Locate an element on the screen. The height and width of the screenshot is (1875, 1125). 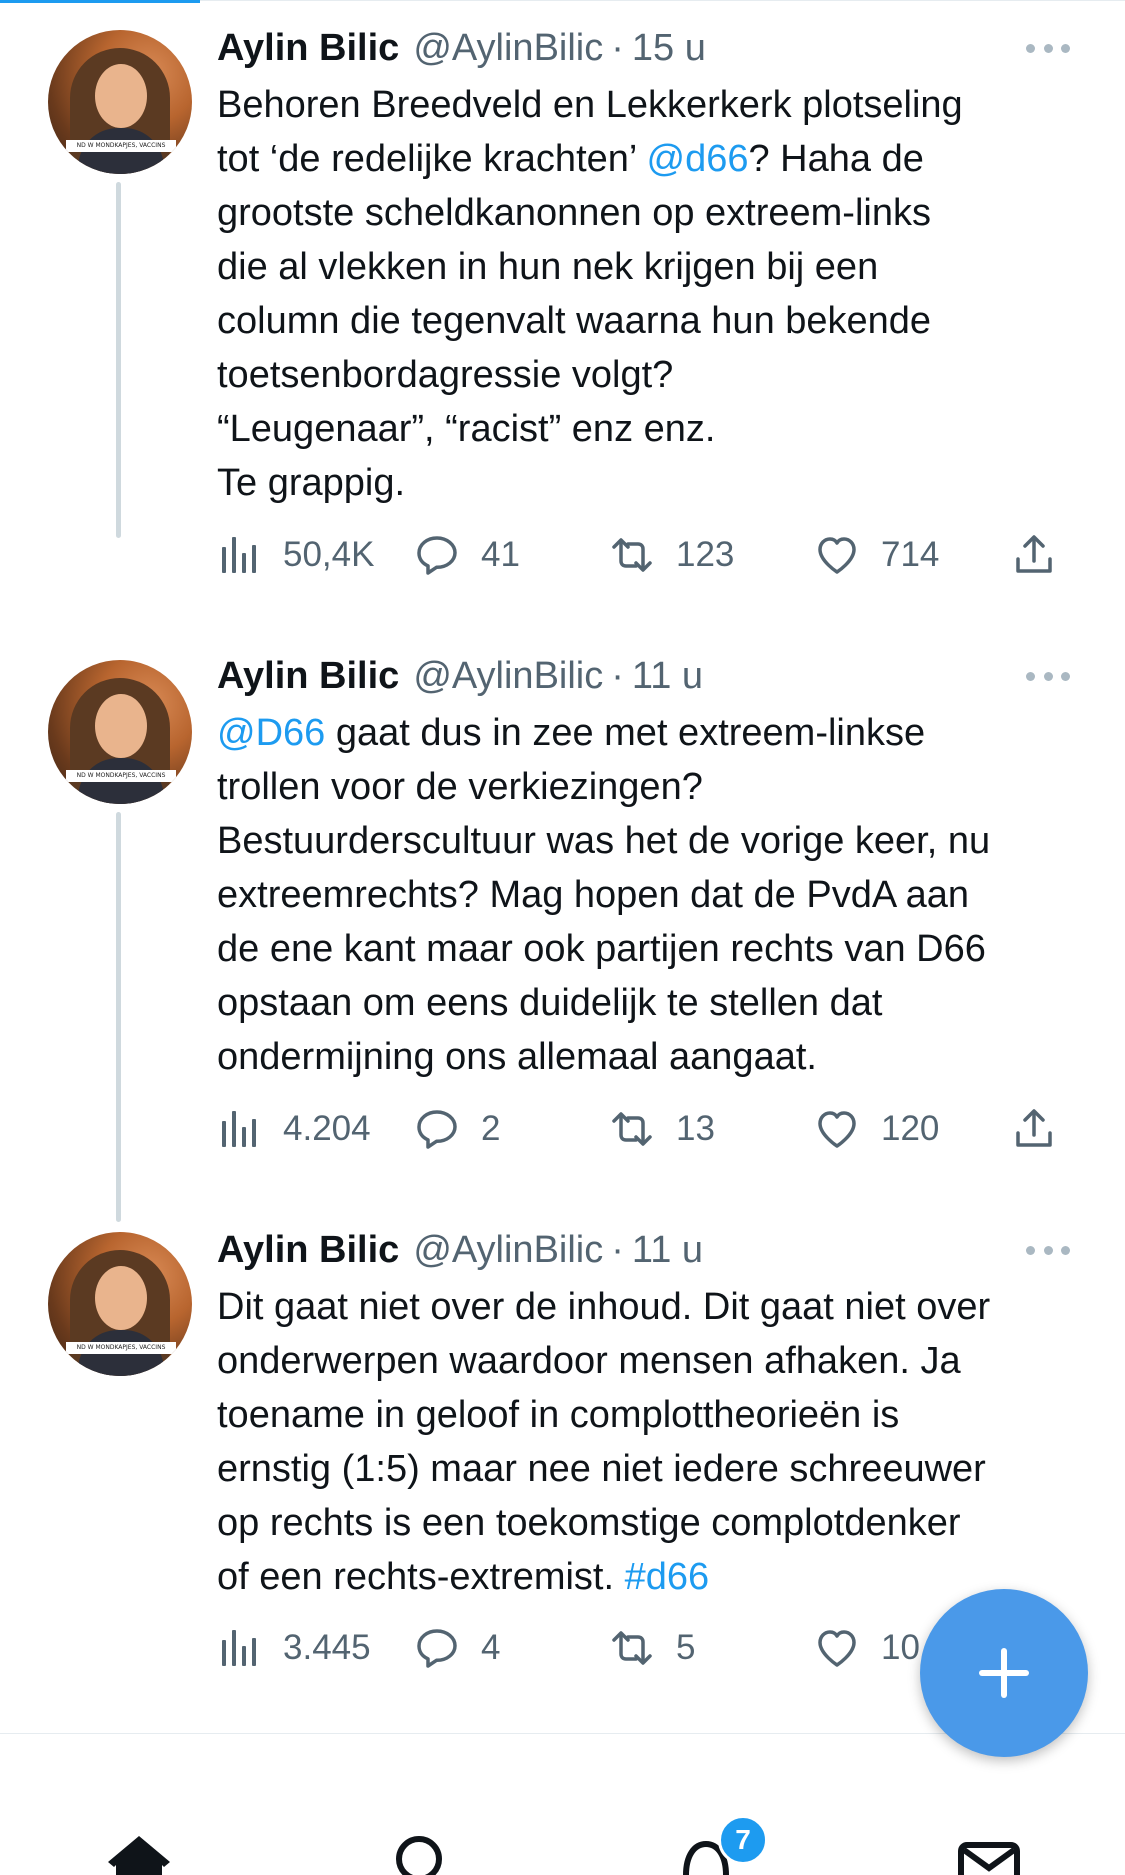
reply-button: 4 is located at coordinates (457, 1648).